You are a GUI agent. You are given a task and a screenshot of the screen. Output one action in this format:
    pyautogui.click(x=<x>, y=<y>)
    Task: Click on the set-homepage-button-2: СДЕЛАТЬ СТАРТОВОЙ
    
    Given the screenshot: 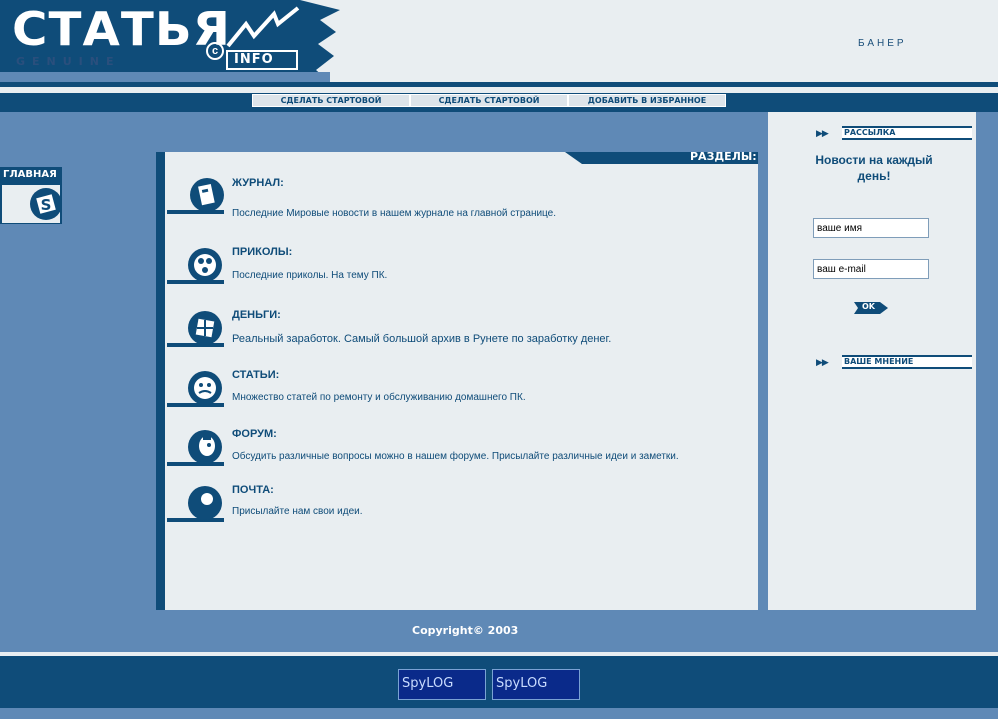 What is the action you would take?
    pyautogui.click(x=489, y=100)
    